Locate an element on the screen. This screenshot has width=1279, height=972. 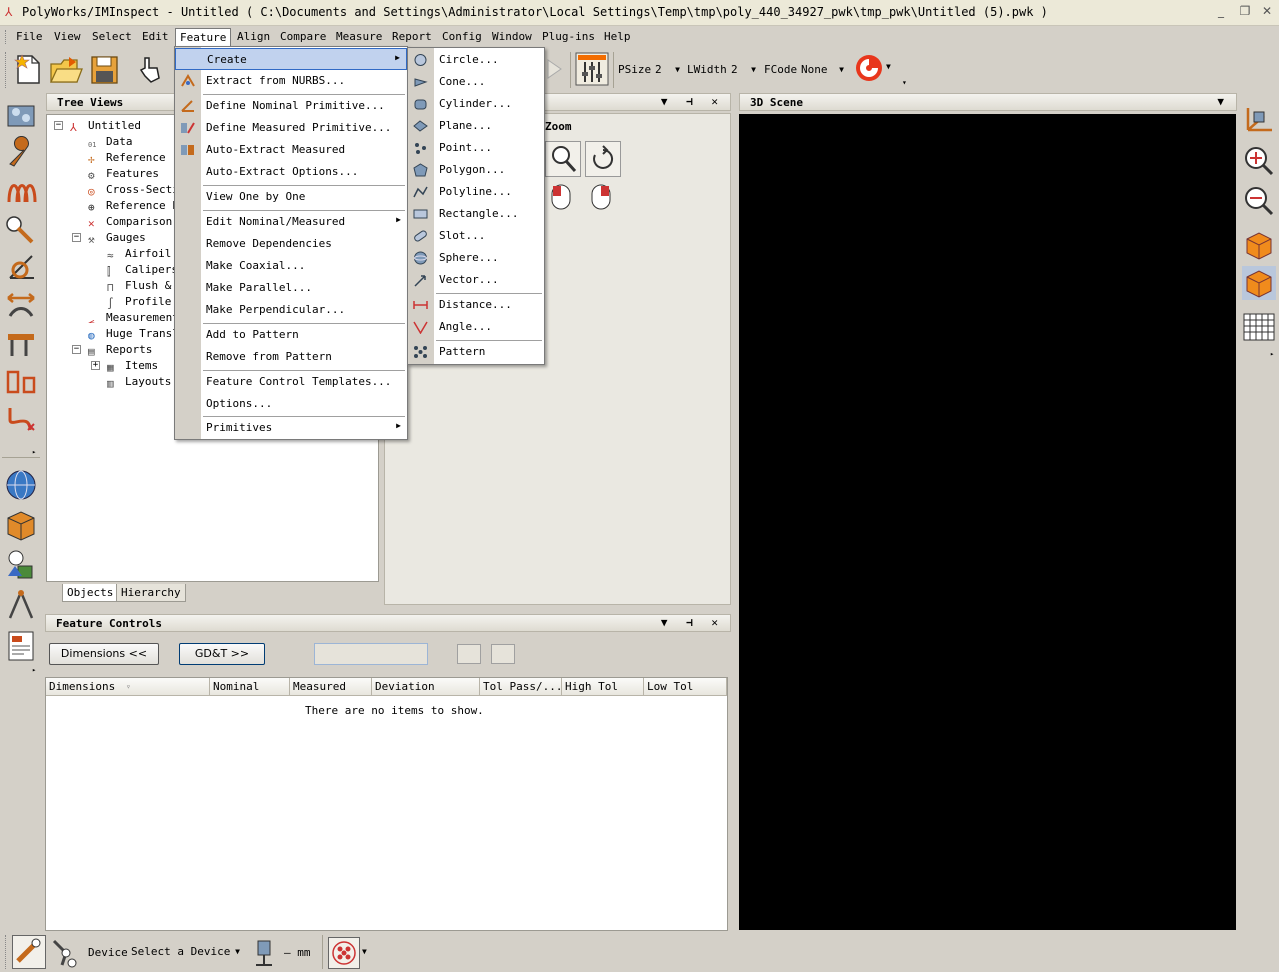
gdt-button: GD&T >> is located at coordinates (222, 654).